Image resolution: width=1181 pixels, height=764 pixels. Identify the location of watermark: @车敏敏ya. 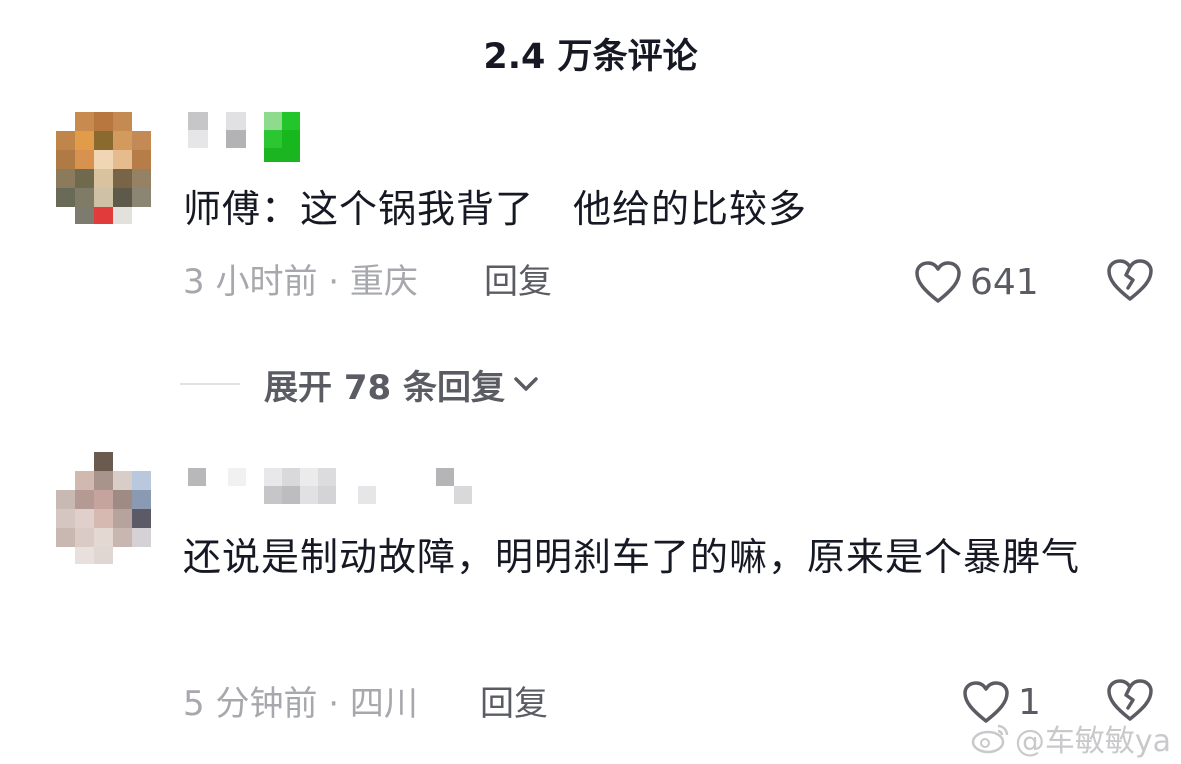
(1071, 738).